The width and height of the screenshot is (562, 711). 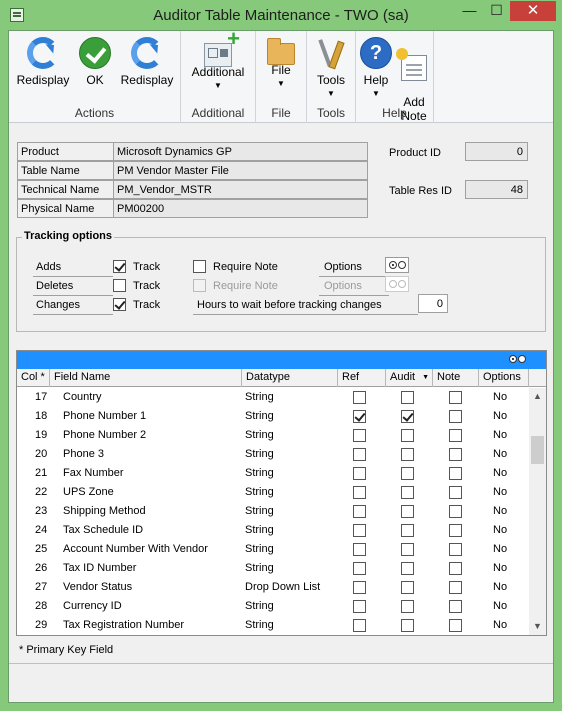 I want to click on col-header-col: Col *, so click(x=33, y=378).